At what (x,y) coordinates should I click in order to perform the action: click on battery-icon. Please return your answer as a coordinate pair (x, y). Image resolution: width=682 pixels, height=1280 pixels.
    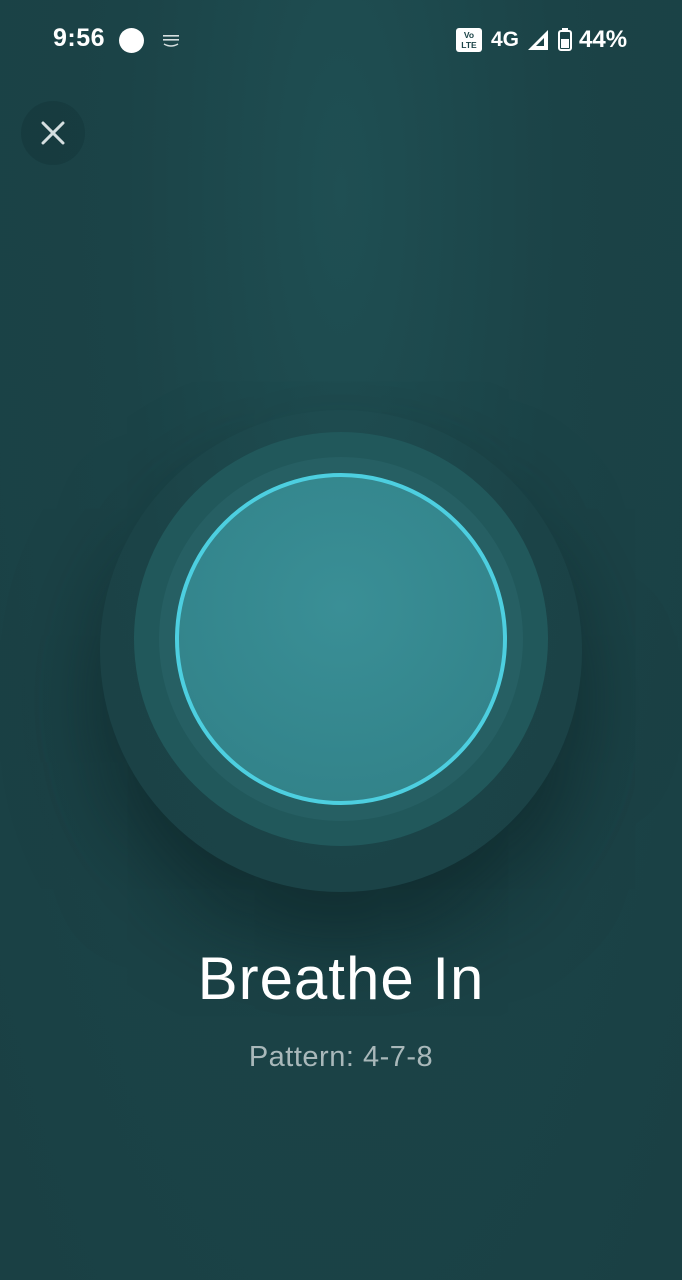
    Looking at the image, I should click on (565, 39).